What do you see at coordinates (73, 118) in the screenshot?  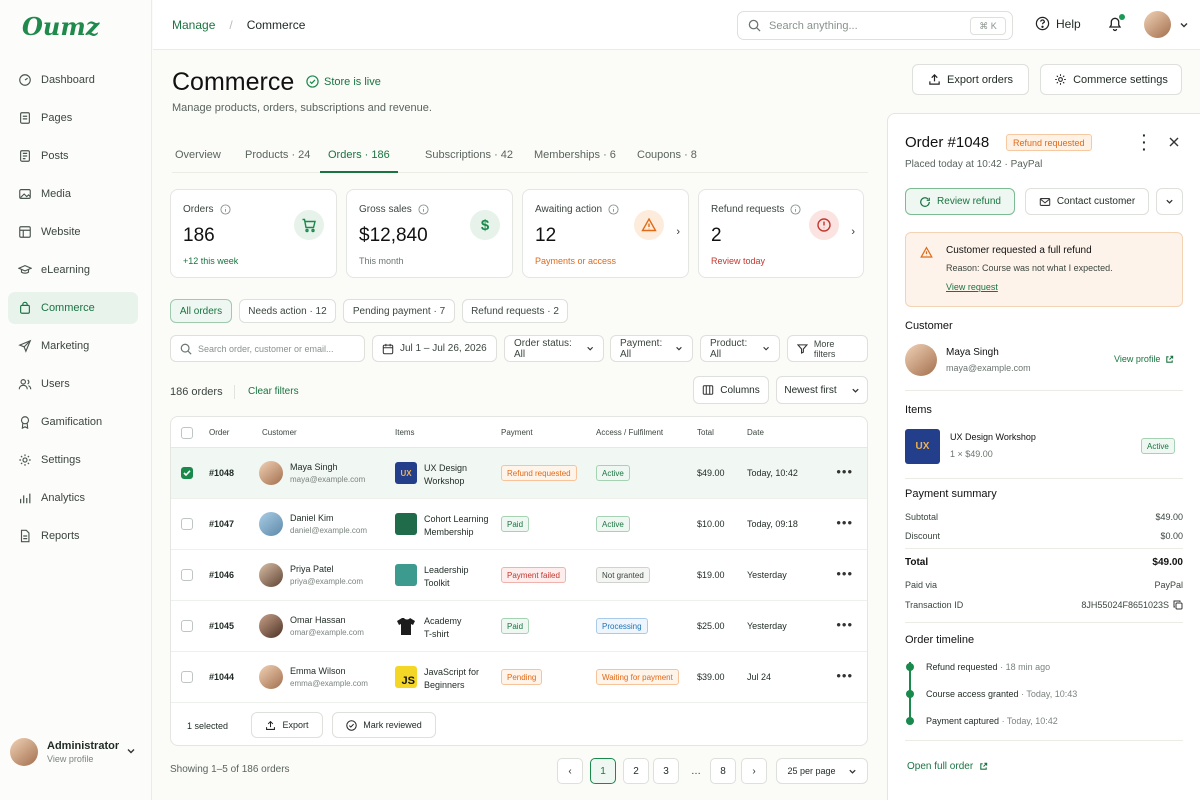 I see `sidebar-item-pages: Pages` at bounding box center [73, 118].